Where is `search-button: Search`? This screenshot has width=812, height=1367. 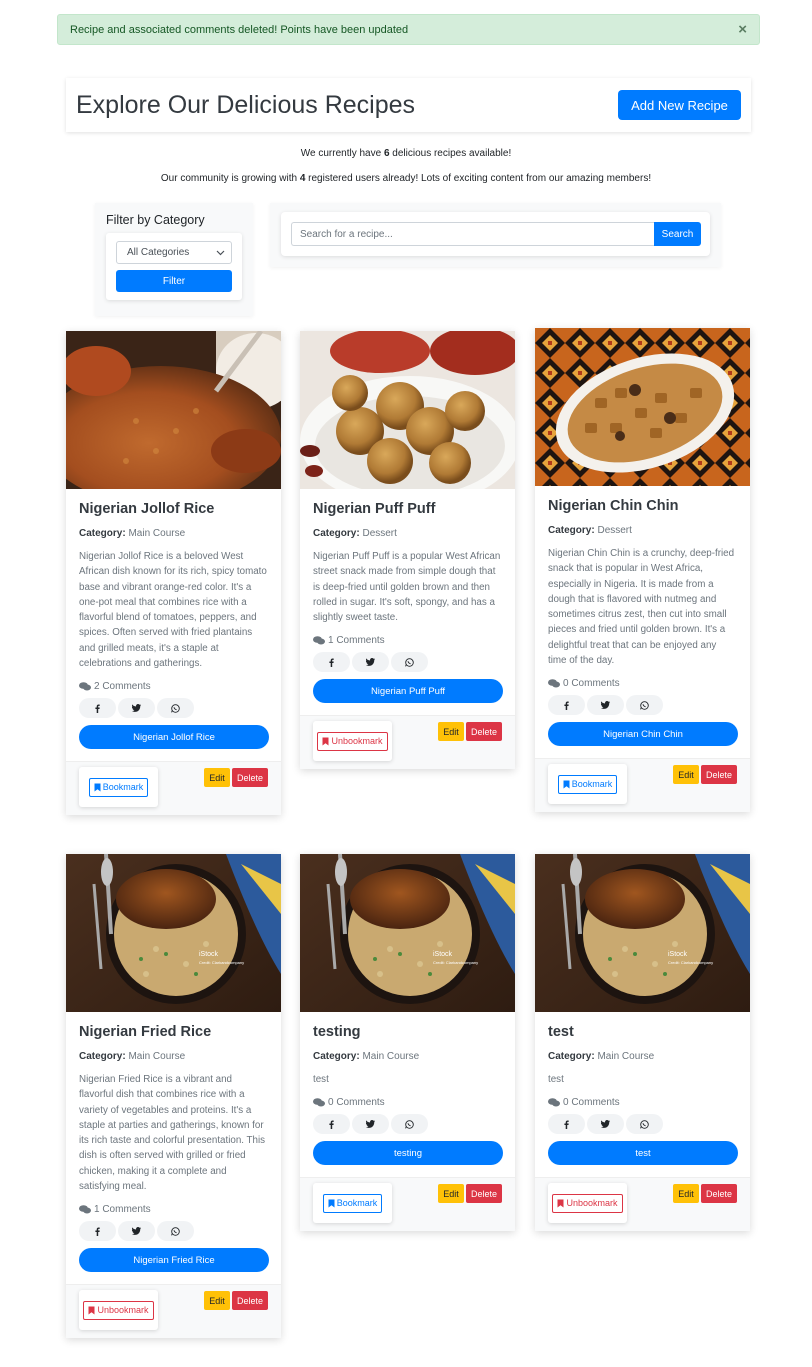 search-button: Search is located at coordinates (677, 234).